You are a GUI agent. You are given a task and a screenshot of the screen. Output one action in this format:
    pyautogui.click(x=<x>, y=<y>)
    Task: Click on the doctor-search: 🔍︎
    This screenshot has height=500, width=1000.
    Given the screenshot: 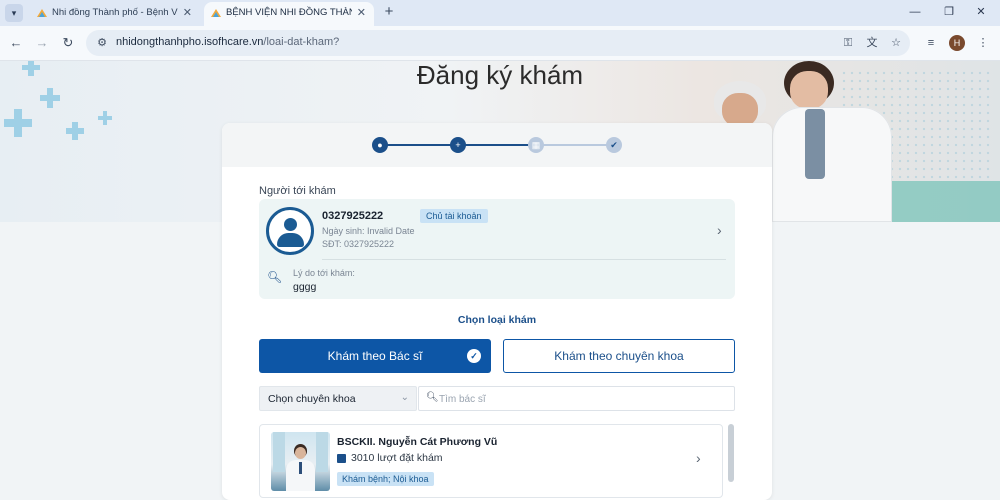 What is the action you would take?
    pyautogui.click(x=576, y=398)
    